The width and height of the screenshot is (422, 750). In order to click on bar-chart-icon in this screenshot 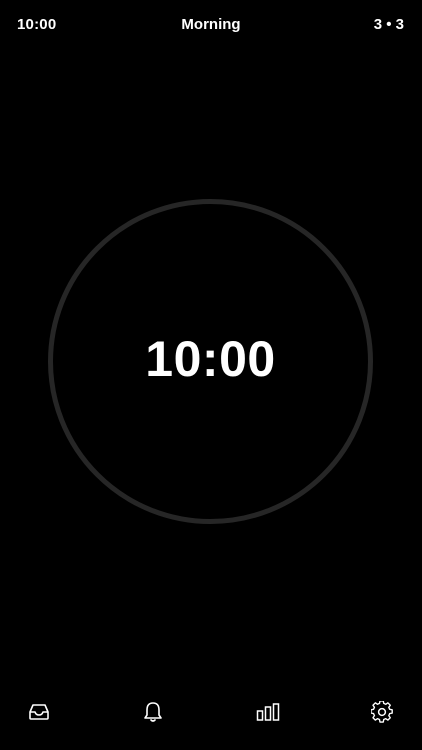, I will do `click(268, 712)`.